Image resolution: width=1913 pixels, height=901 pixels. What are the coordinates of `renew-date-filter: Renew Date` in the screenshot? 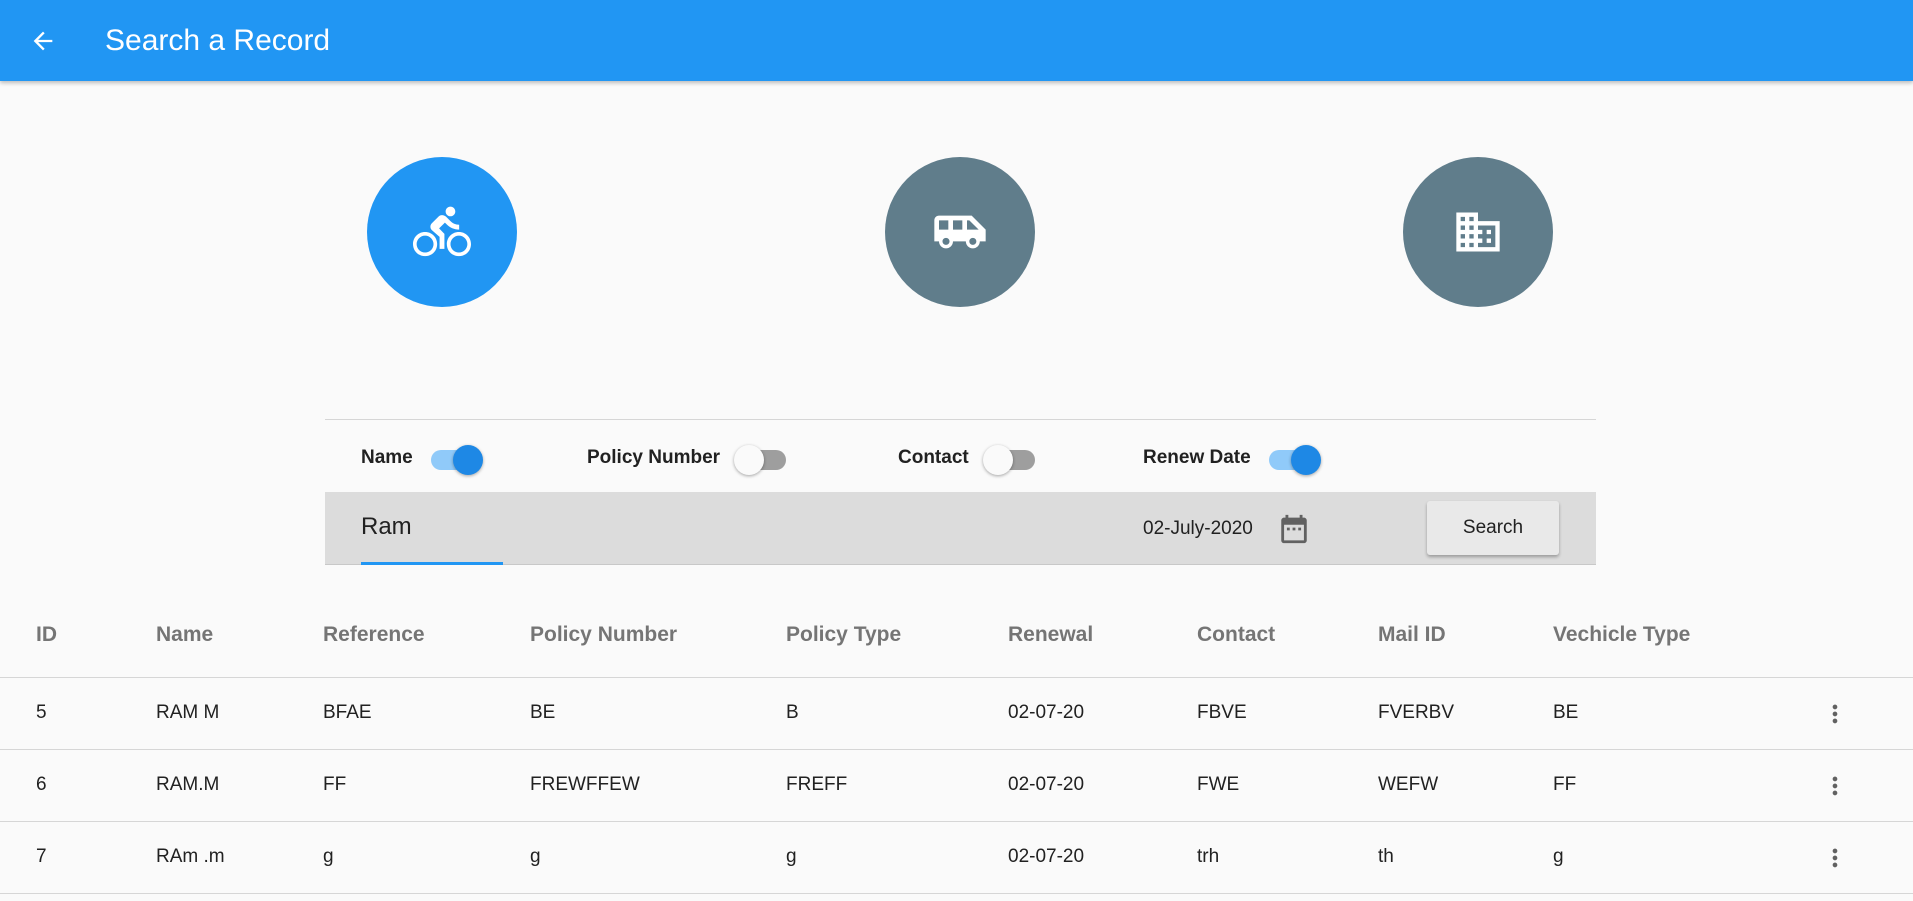 It's located at (1232, 458).